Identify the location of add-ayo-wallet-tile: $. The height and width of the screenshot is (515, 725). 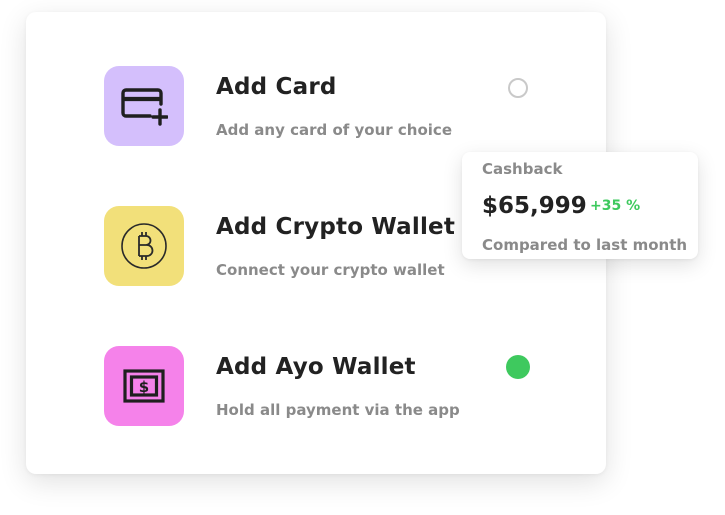
(144, 386).